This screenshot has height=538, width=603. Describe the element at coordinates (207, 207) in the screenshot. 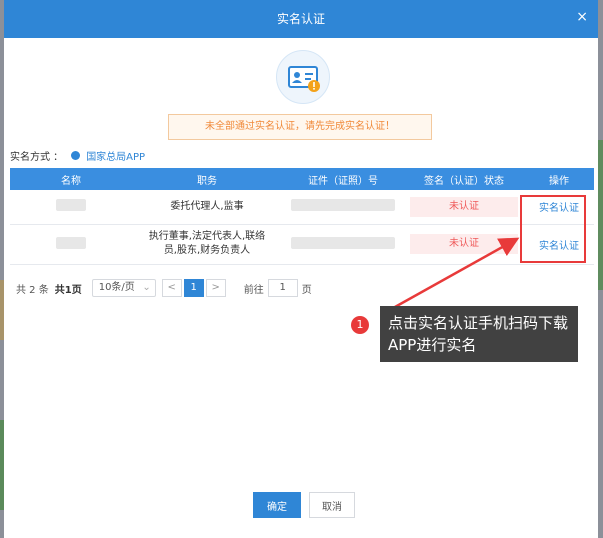

I see `role-cell: 委托代理人,监事` at that location.